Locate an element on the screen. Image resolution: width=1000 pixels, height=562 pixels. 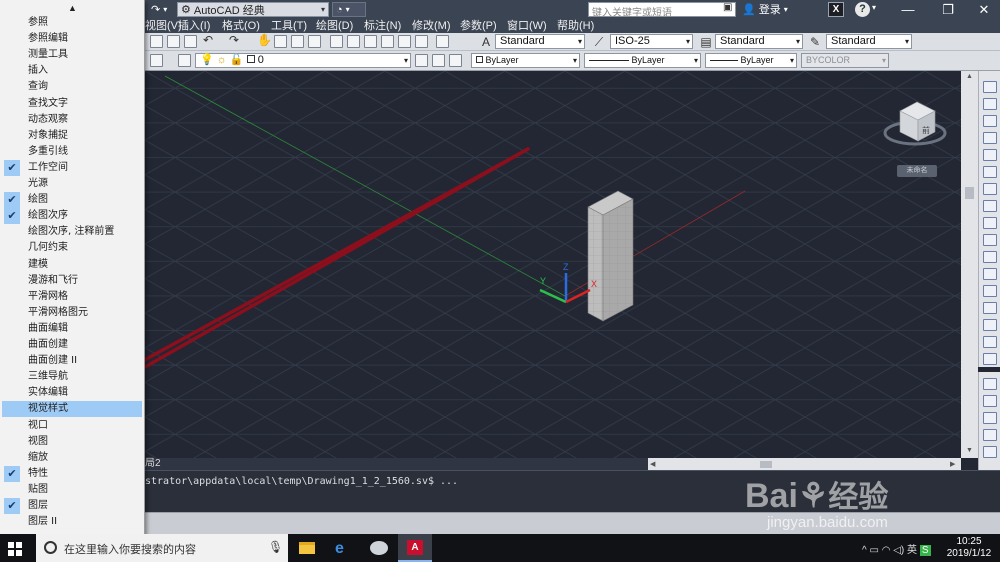
context-menu-item: 视图 is located at coordinates (72, 442).